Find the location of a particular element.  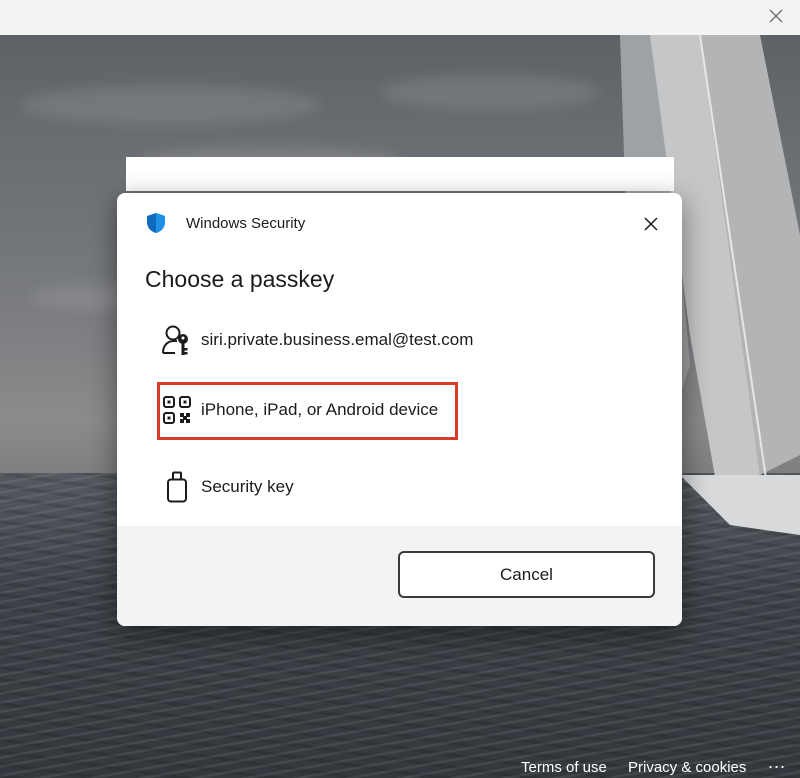

cancel-button: Cancel is located at coordinates (526, 574).